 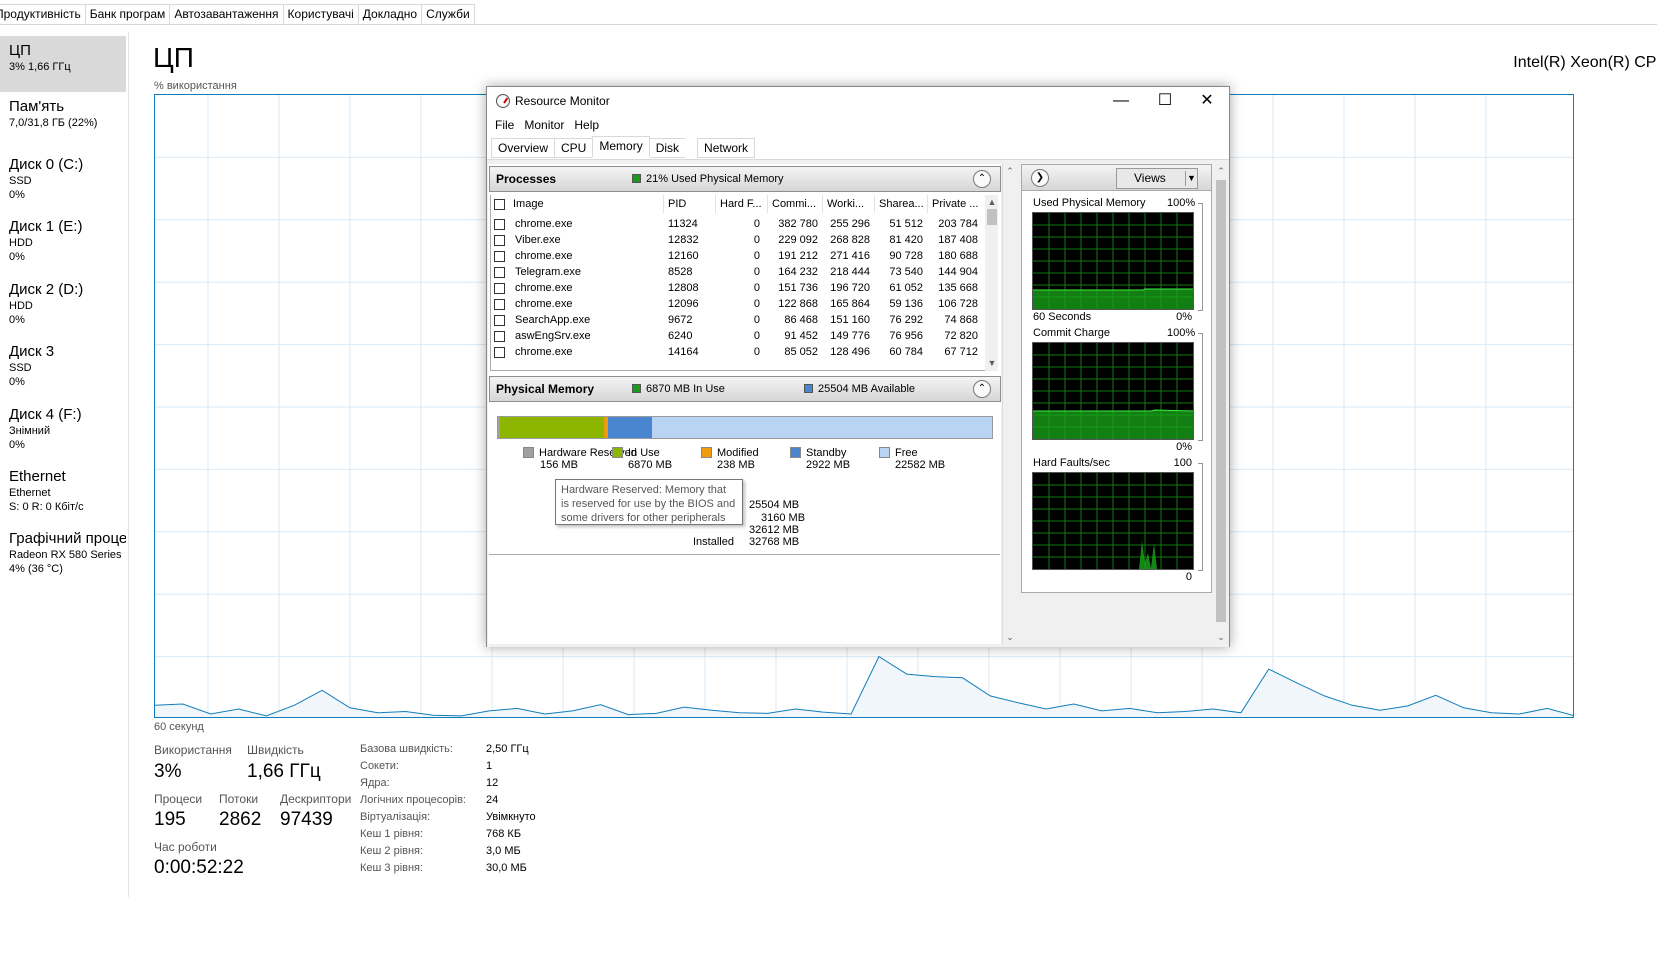 I want to click on table-cell: 76 292, so click(x=906, y=320).